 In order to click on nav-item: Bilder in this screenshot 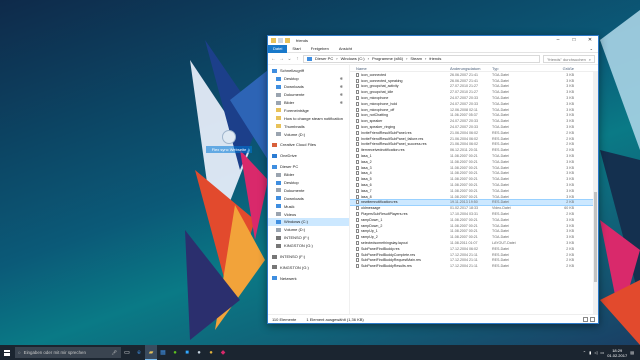, I will do `click(308, 175)`.